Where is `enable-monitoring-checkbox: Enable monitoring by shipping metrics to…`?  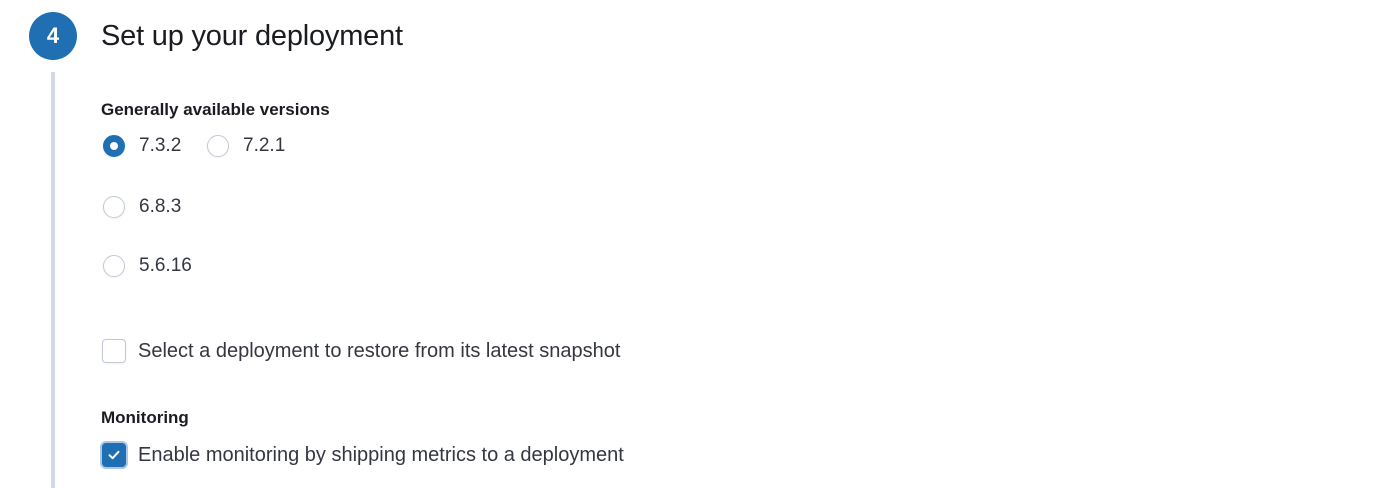 enable-monitoring-checkbox: Enable monitoring by shipping metrics to… is located at coordinates (363, 455).